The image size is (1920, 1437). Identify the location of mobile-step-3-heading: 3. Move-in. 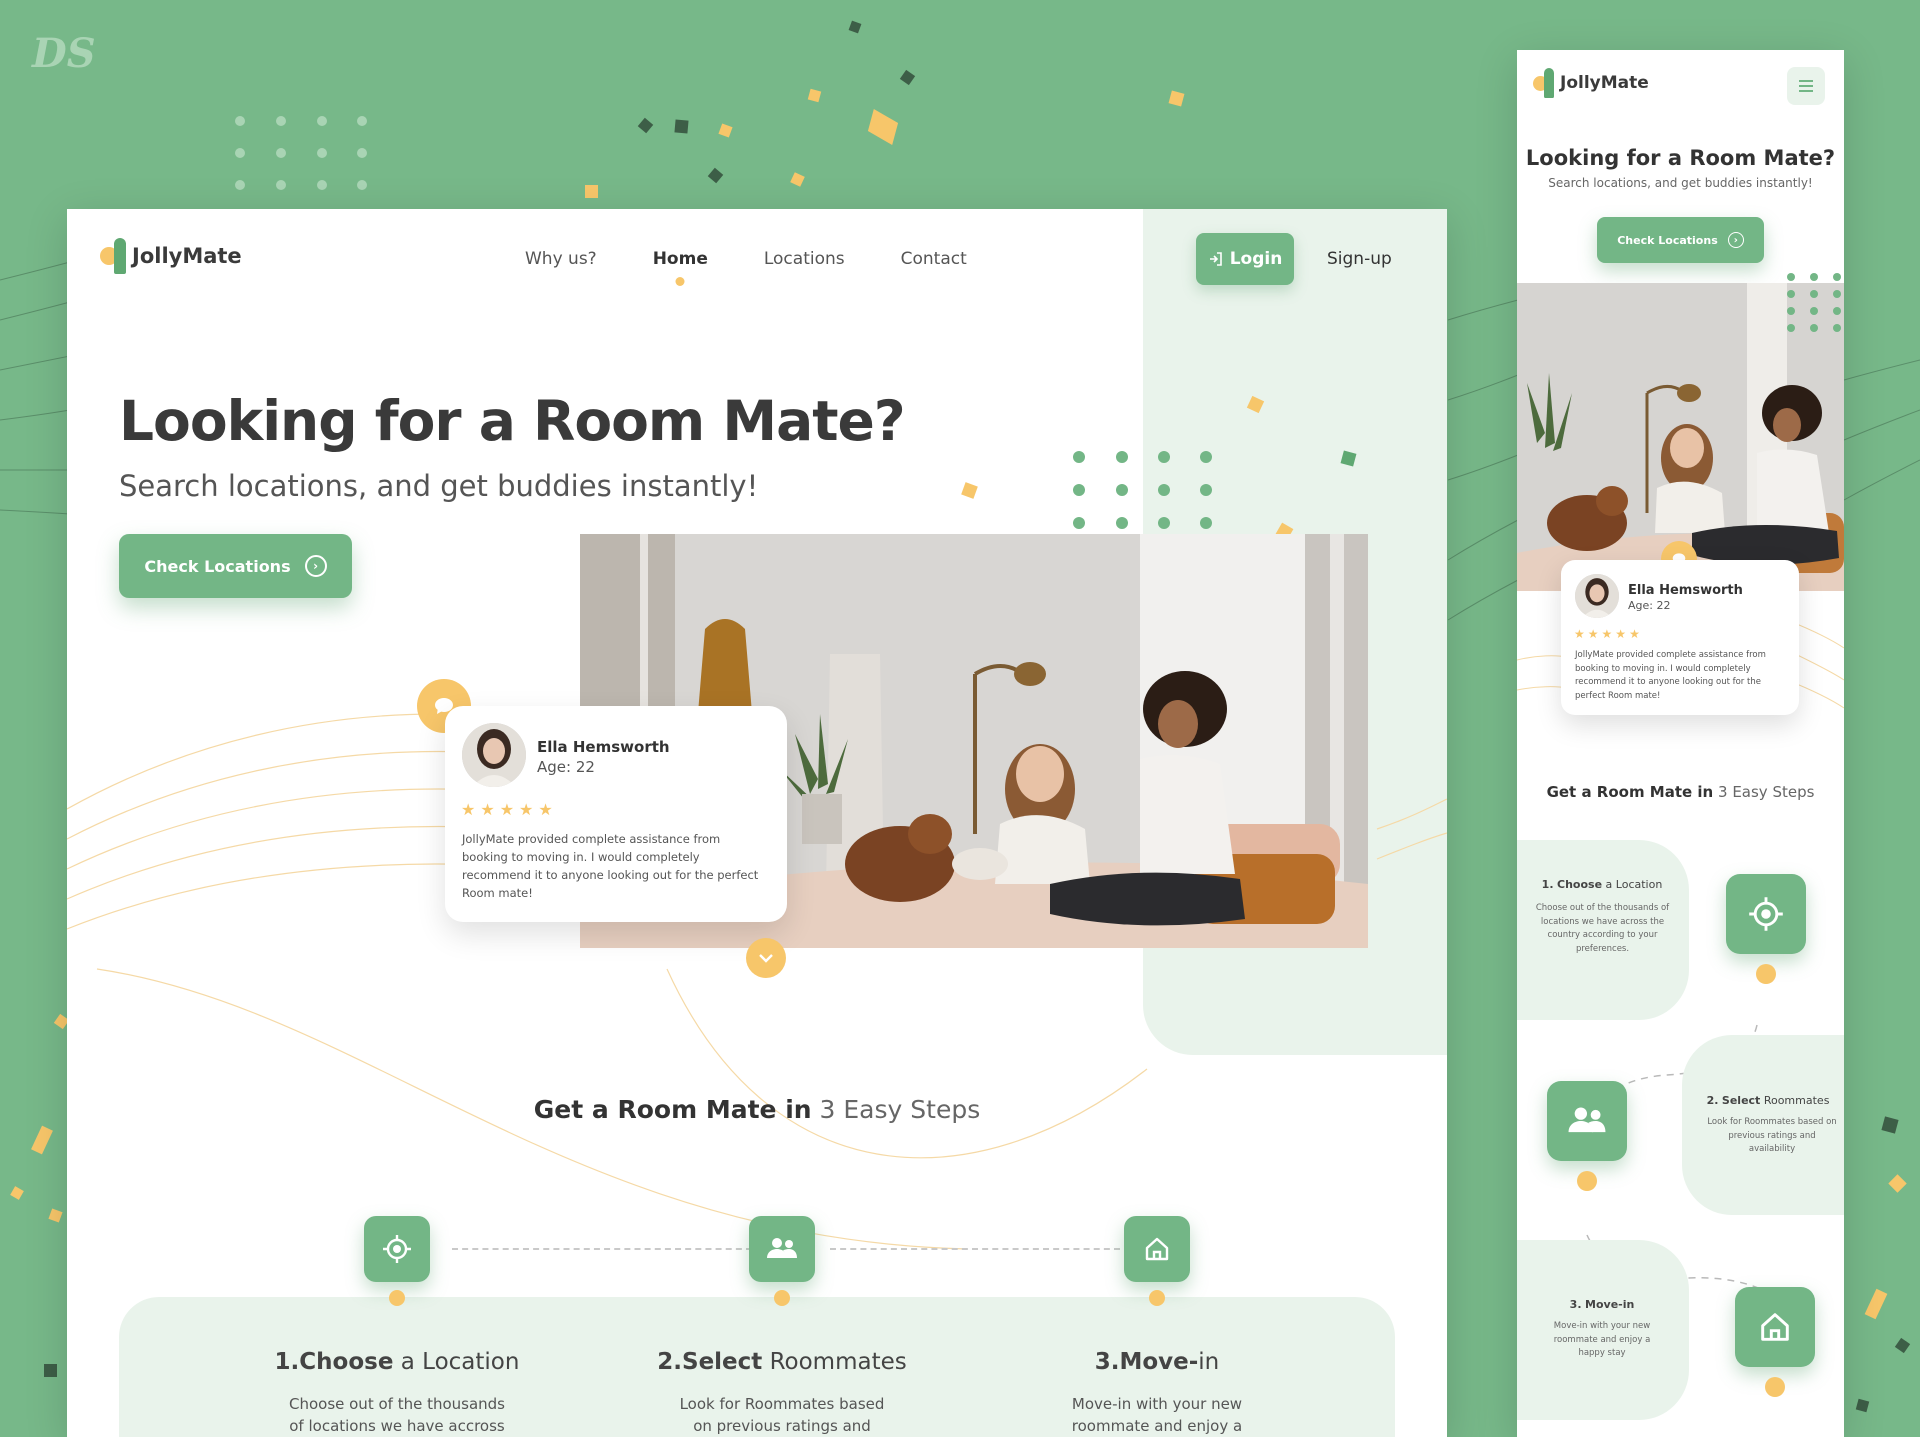
(1602, 1304).